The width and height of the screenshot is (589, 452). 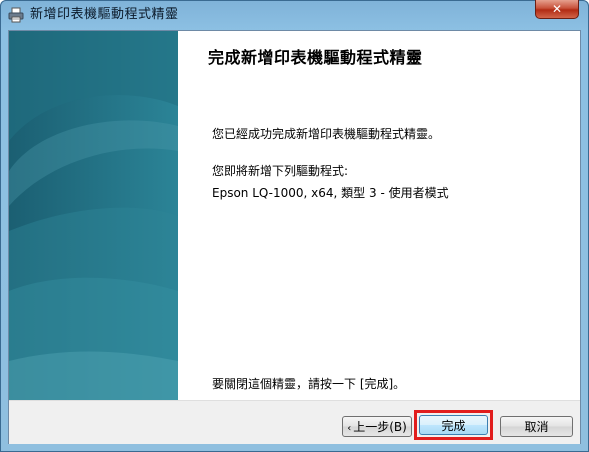 What do you see at coordinates (315, 57) in the screenshot?
I see `wizard-heading: 完成新增印表機驅動程式精靈` at bounding box center [315, 57].